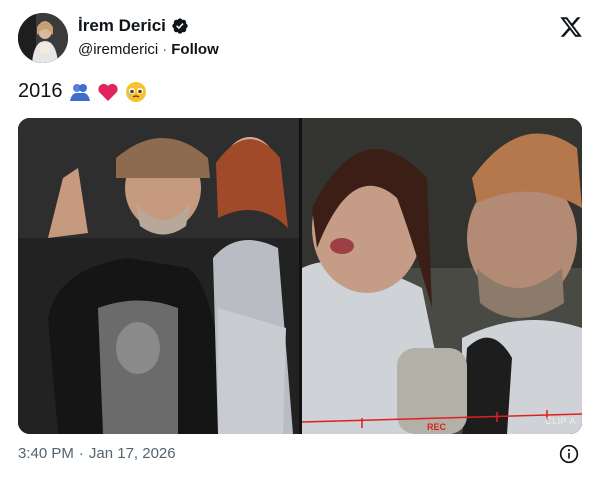 The image size is (600, 484). I want to click on author-handle: @iremderici, so click(118, 49).